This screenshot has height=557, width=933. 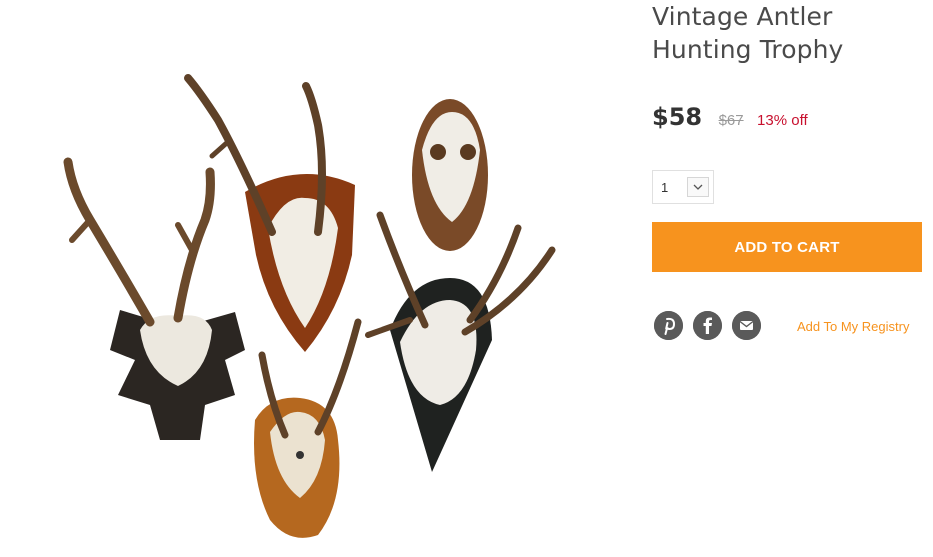 I want to click on pinterest-icon, so click(x=668, y=325).